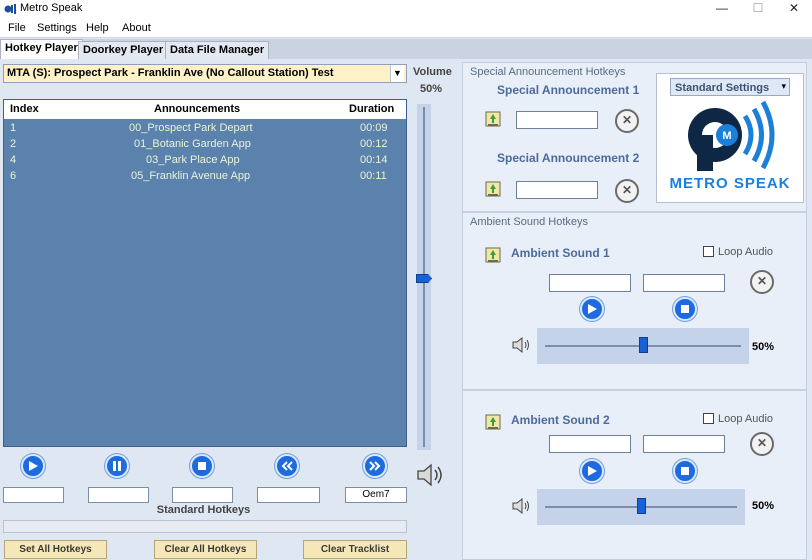 This screenshot has height=560, width=812. What do you see at coordinates (557, 120) in the screenshot?
I see `special-announcement-1-hotkey-field` at bounding box center [557, 120].